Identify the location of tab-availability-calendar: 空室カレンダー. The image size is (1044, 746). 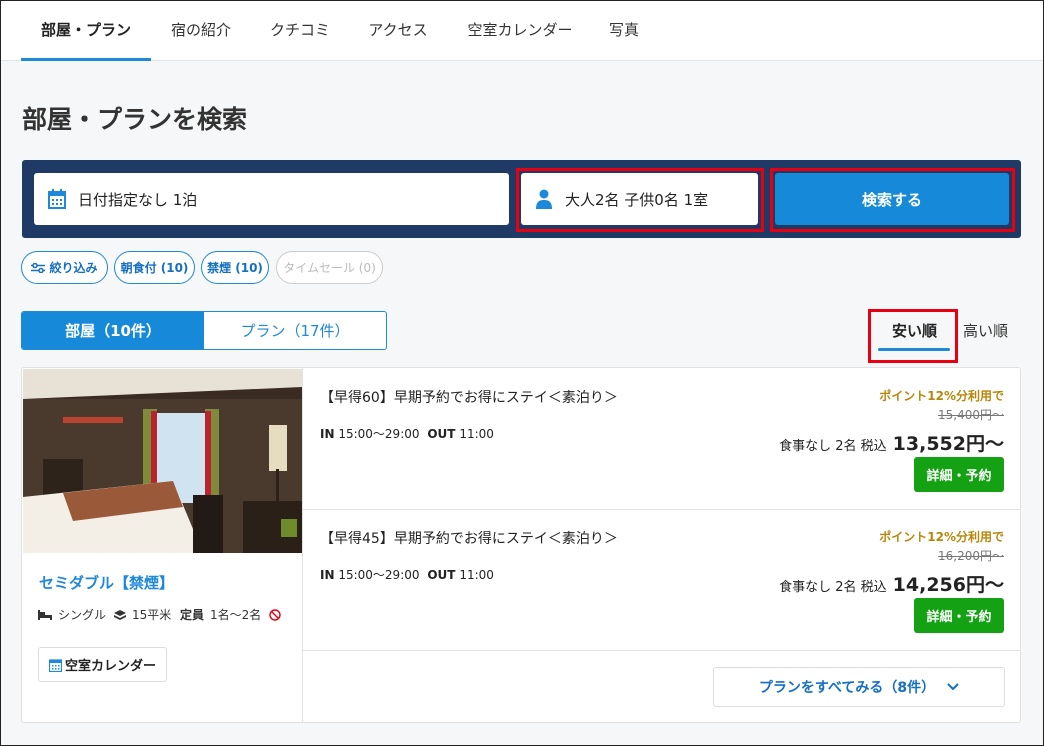
(520, 31).